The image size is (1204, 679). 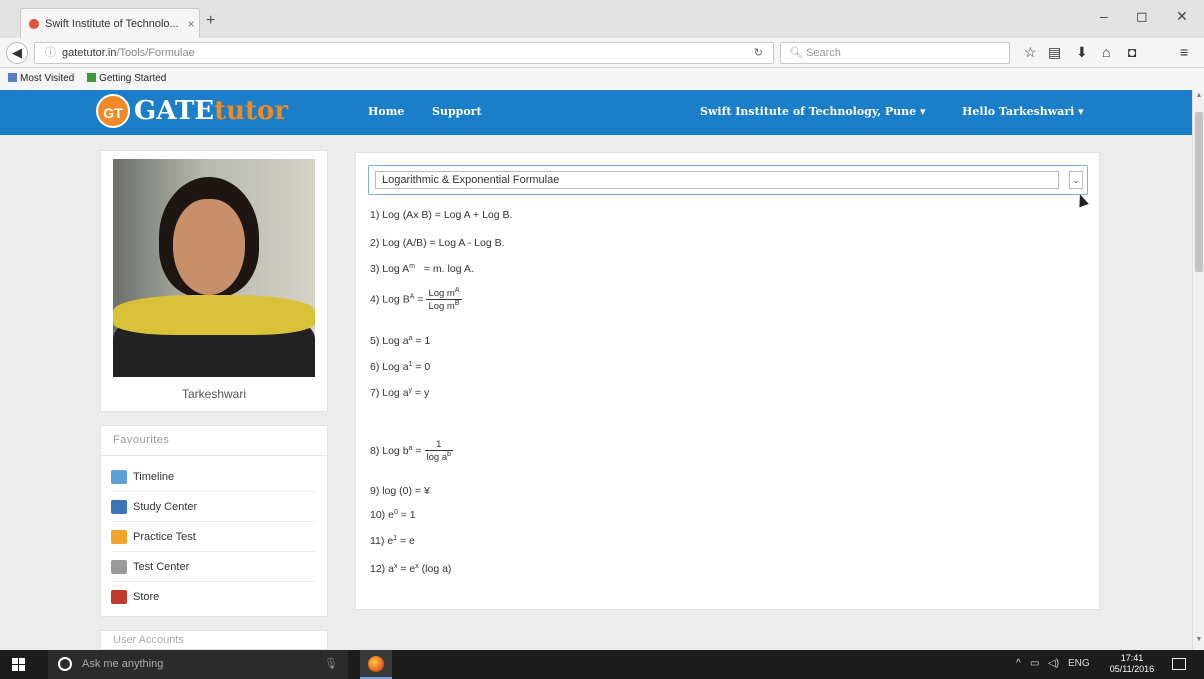 What do you see at coordinates (119, 566) in the screenshot?
I see `test-center-icon` at bounding box center [119, 566].